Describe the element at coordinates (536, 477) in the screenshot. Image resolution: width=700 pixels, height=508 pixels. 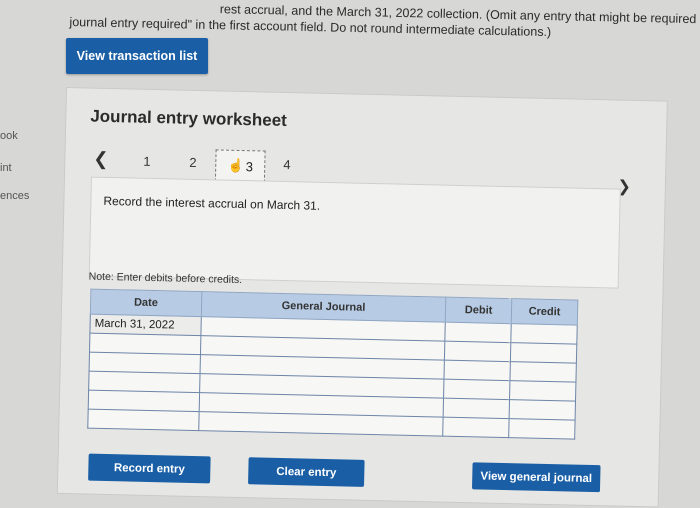
I see `view-general-journal-button: View general journal` at that location.